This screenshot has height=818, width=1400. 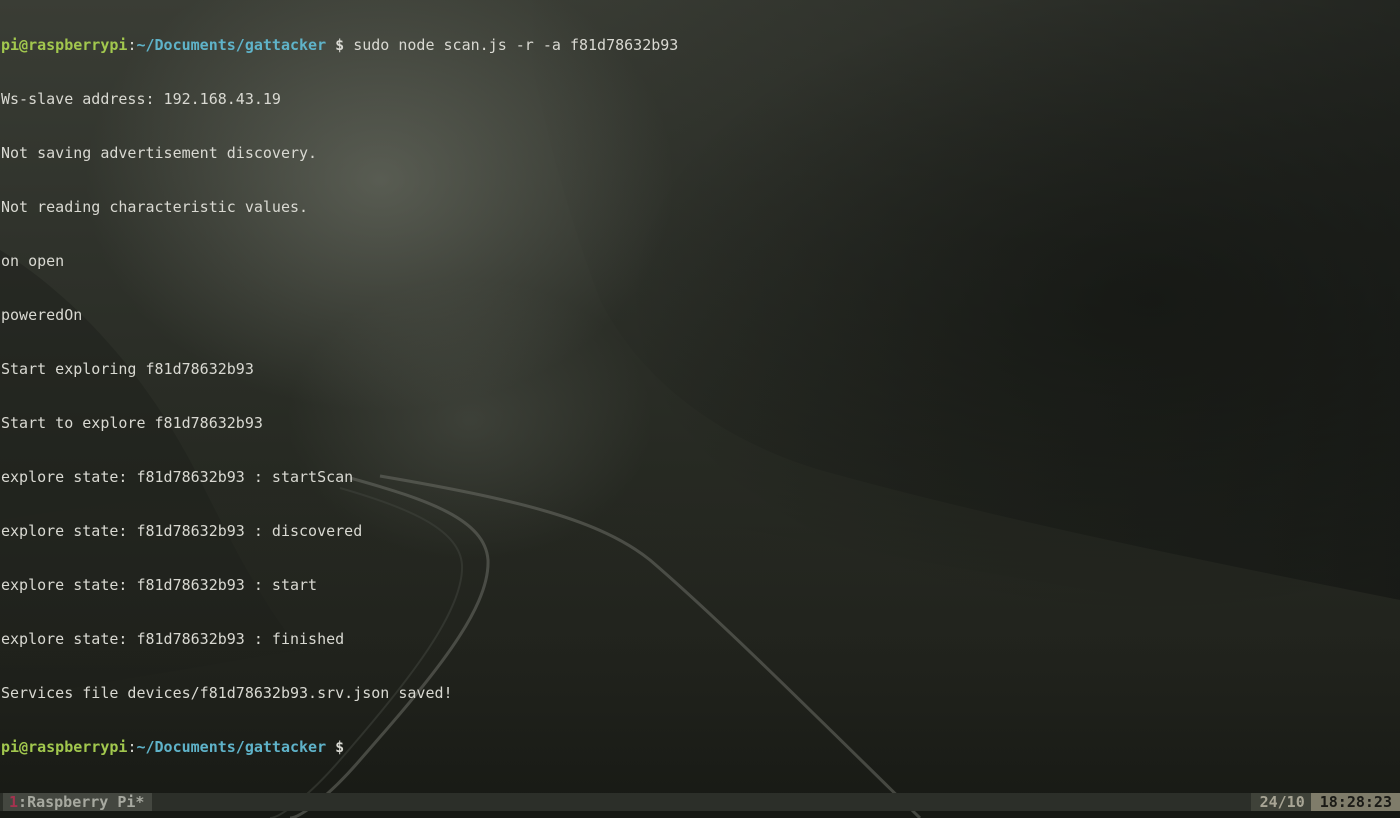 What do you see at coordinates (173, 639) in the screenshot?
I see `output-line: explore state: f81d78632b93 : finished` at bounding box center [173, 639].